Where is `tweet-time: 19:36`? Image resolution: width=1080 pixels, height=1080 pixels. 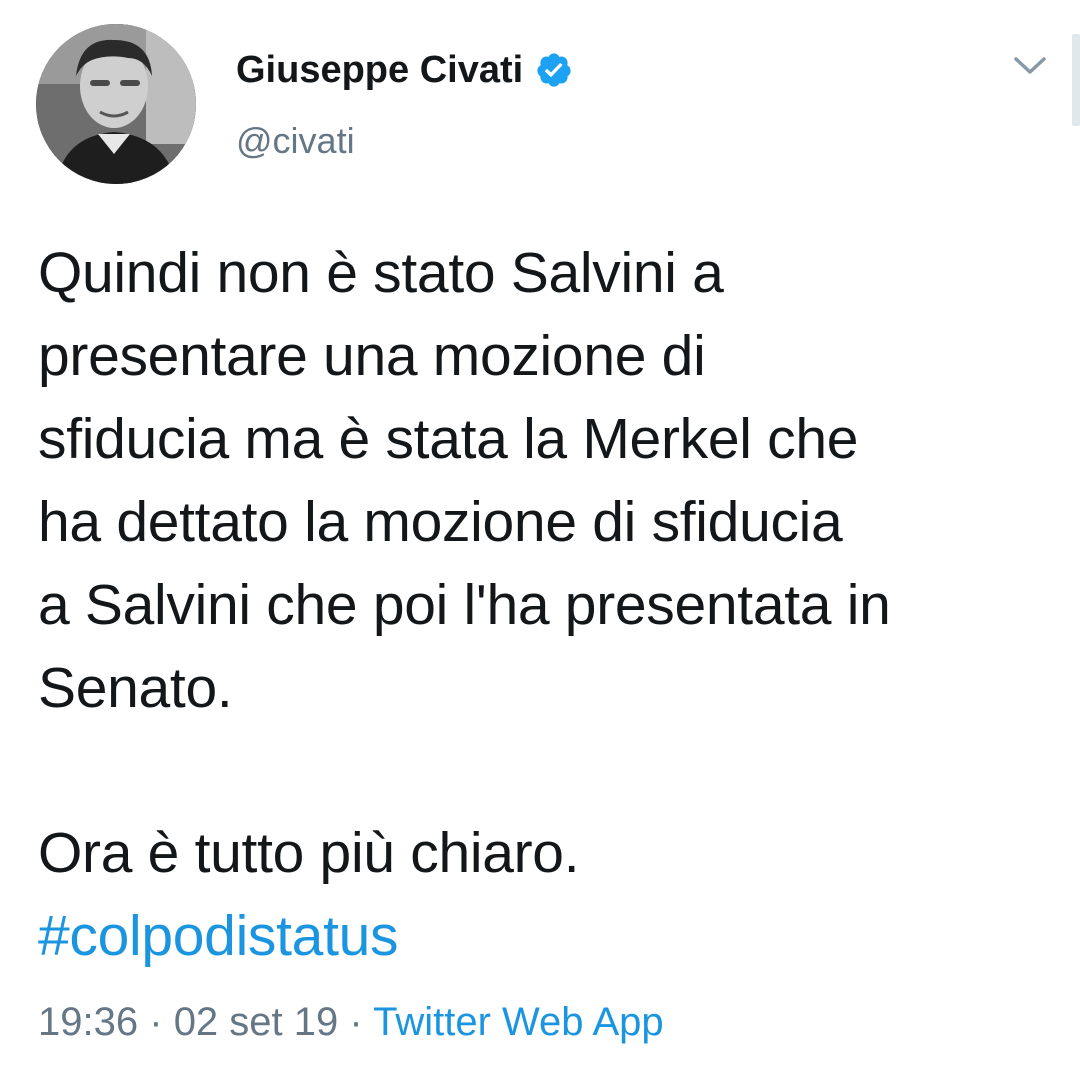
tweet-time: 19:36 is located at coordinates (88, 1022).